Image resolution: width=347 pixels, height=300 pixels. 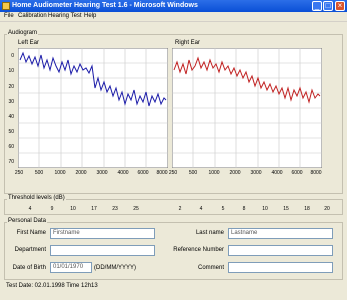 I want to click on threshold-left-value: 25, so click(x=136, y=209).